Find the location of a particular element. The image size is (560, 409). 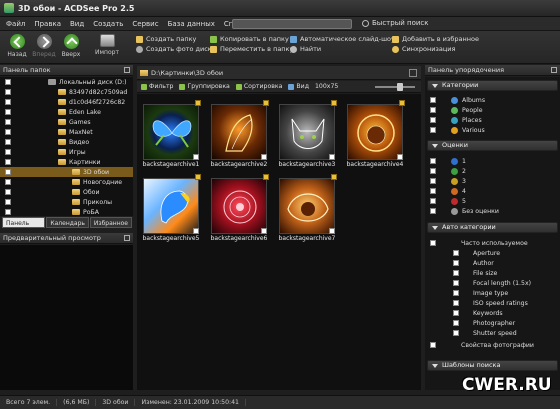

rating-item: 3 is located at coordinates (492, 181).